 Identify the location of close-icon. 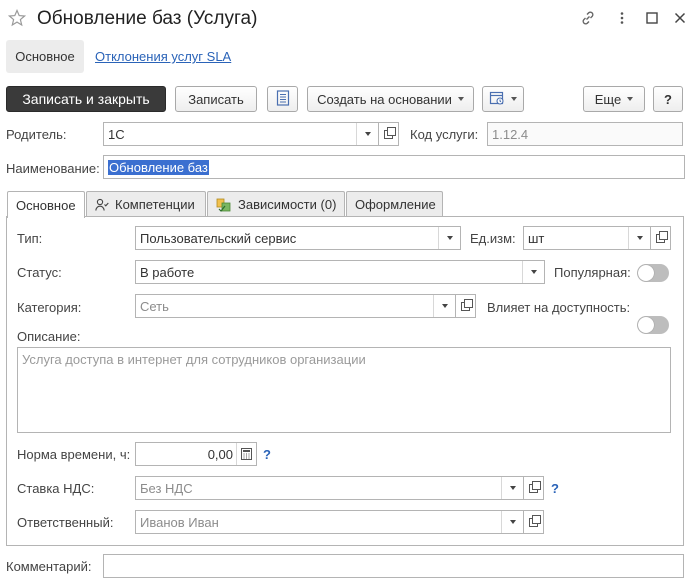
(680, 18).